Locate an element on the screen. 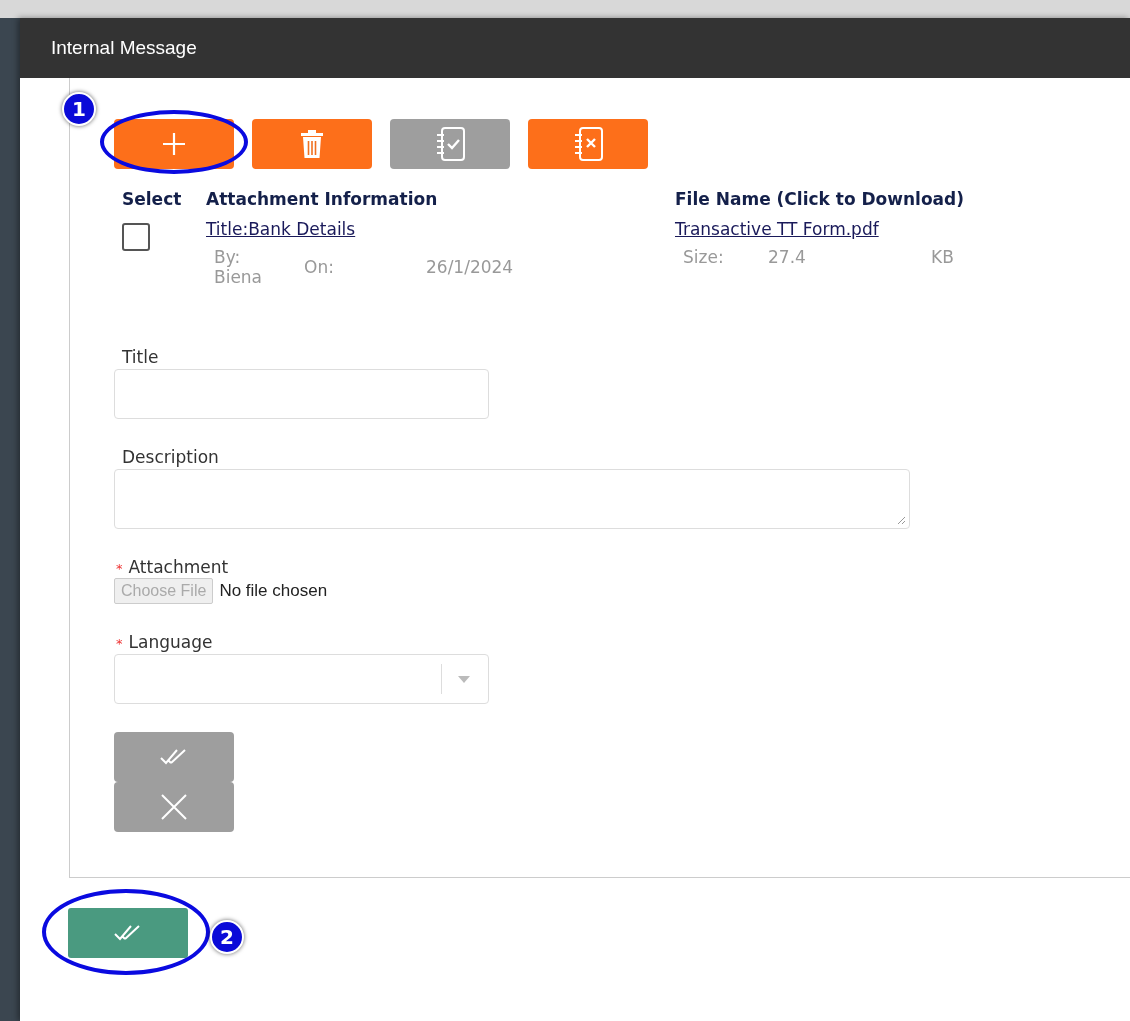 Image resolution: width=1130 pixels, height=1021 pixels. plus-icon is located at coordinates (174, 144).